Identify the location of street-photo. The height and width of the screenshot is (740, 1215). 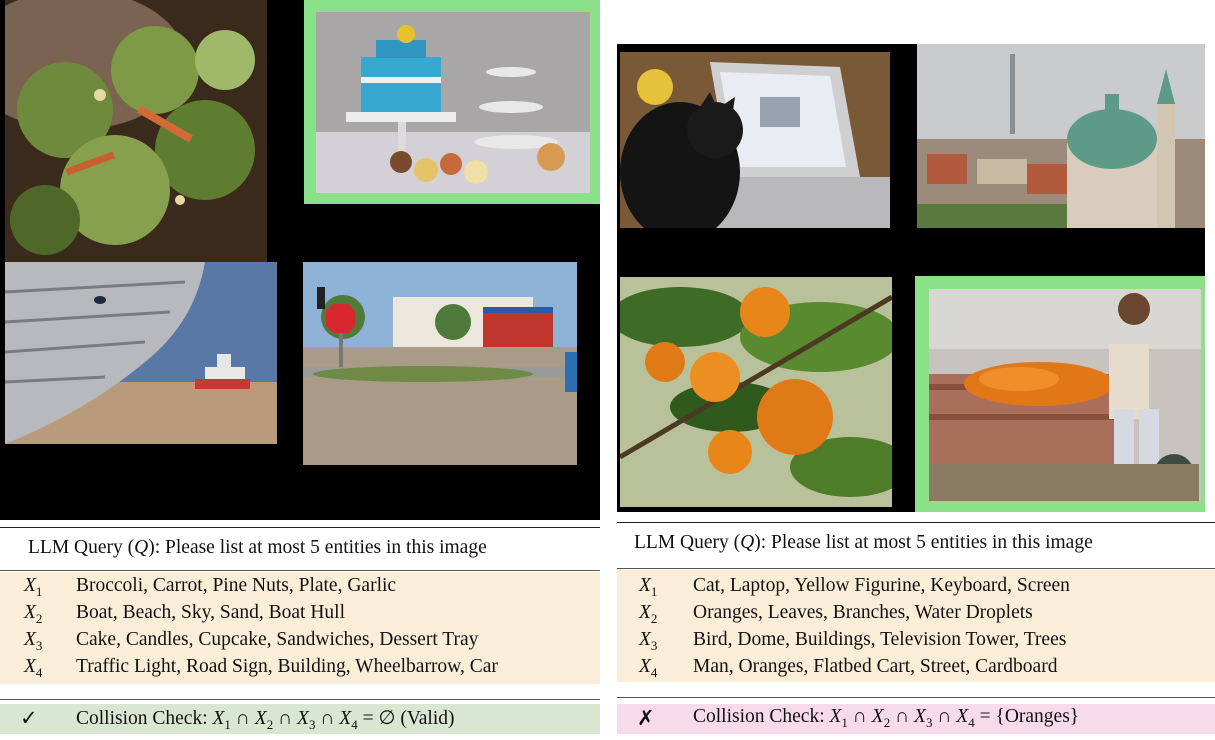
(440, 363).